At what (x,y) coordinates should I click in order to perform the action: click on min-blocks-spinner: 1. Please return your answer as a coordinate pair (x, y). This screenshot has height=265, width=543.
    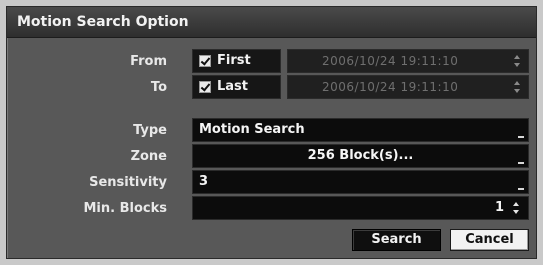
    Looking at the image, I should click on (360, 208).